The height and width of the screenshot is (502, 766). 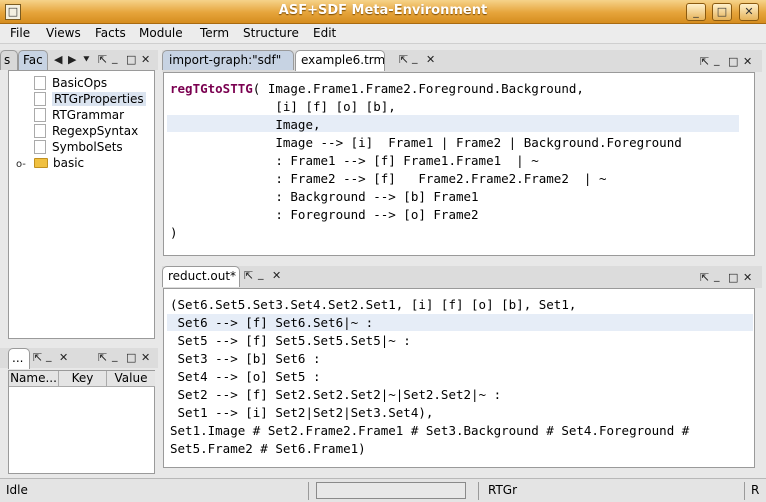 What do you see at coordinates (72, 60) in the screenshot?
I see `scroll-right-icon: ▶` at bounding box center [72, 60].